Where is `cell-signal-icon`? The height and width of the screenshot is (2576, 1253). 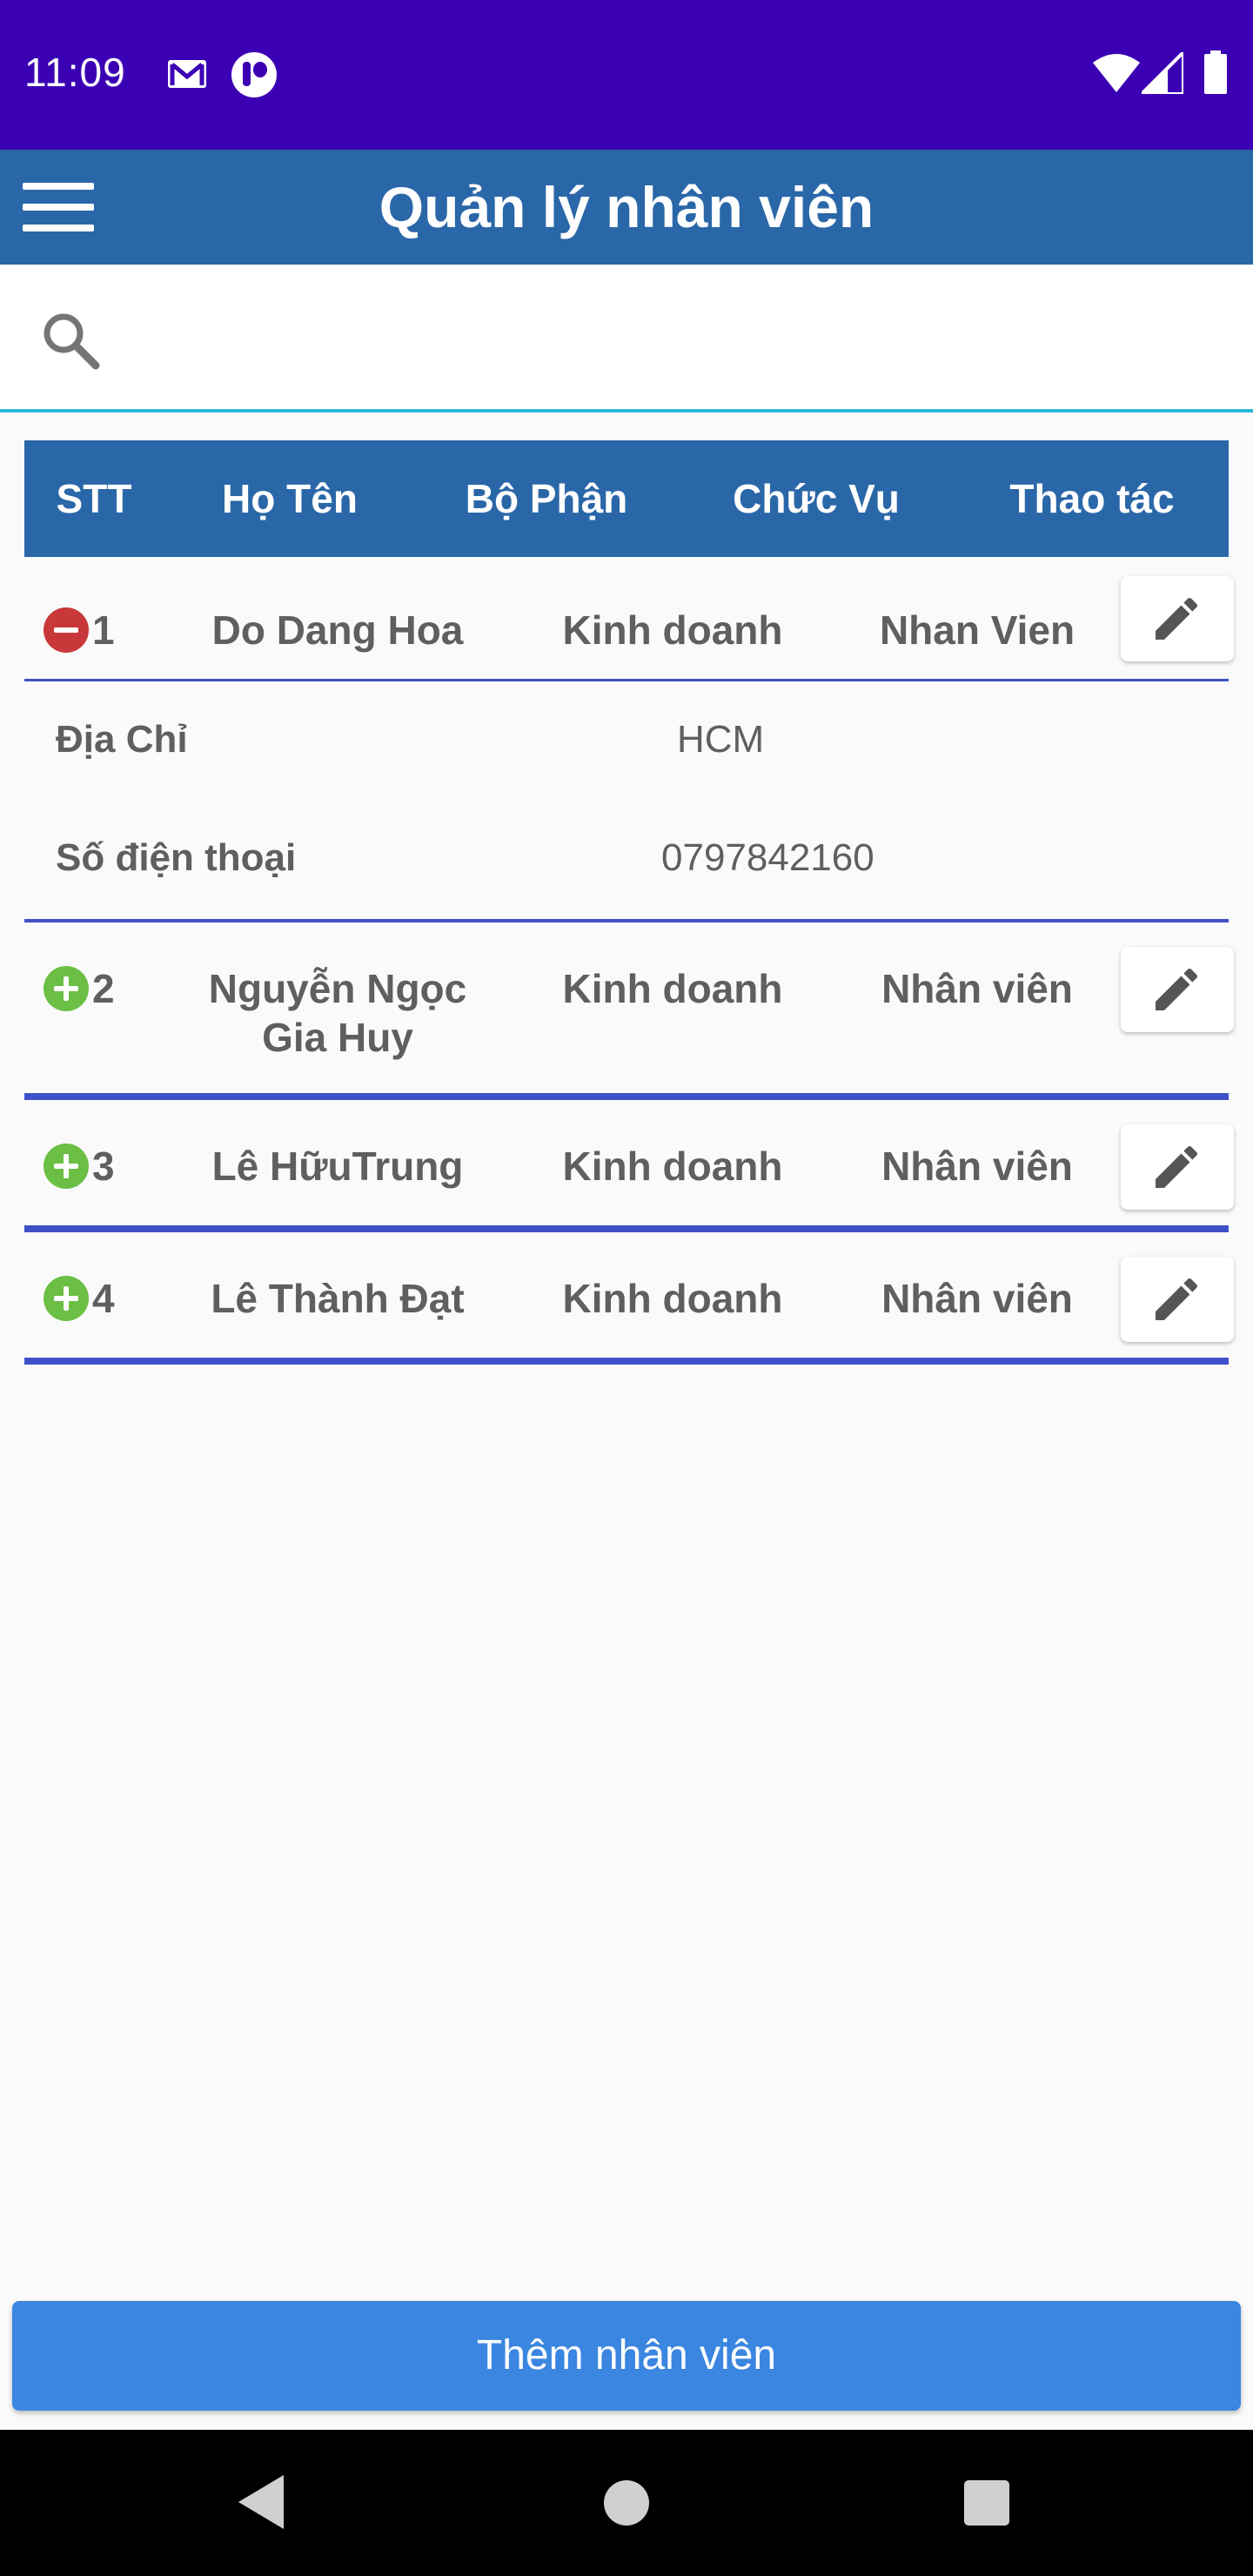
cell-signal-icon is located at coordinates (1162, 73).